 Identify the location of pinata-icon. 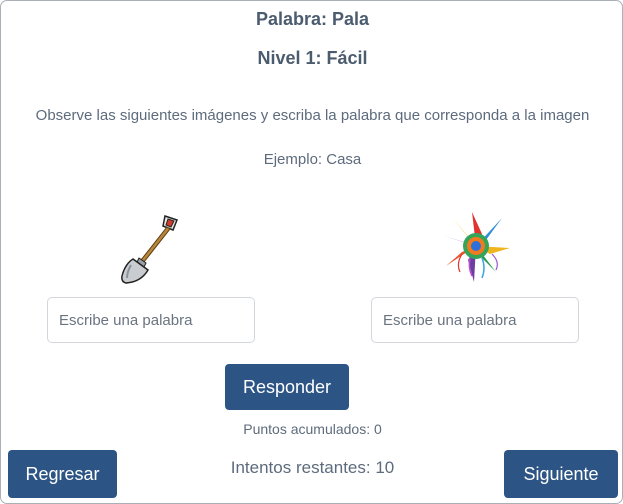
(476, 248).